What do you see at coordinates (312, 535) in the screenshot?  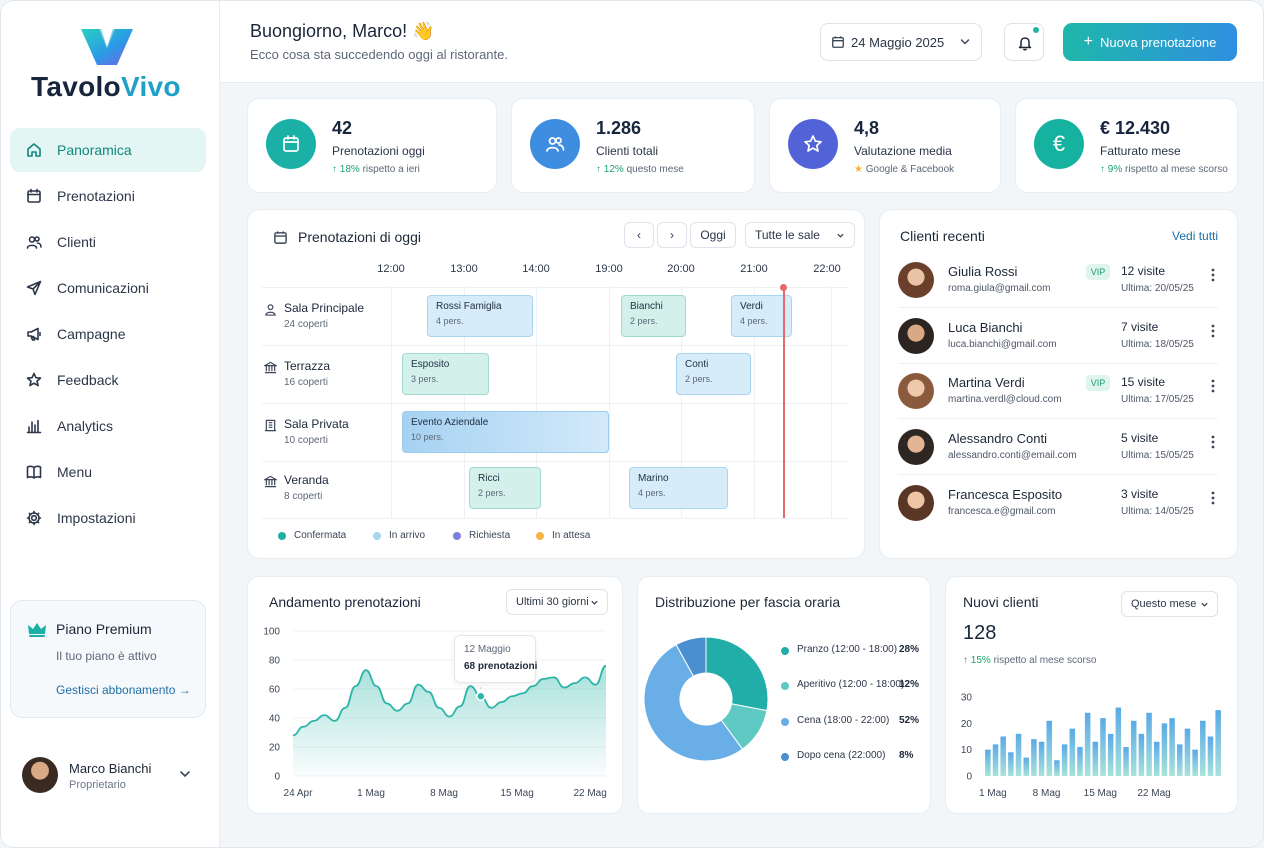 I see `legend-confermata: Confermata` at bounding box center [312, 535].